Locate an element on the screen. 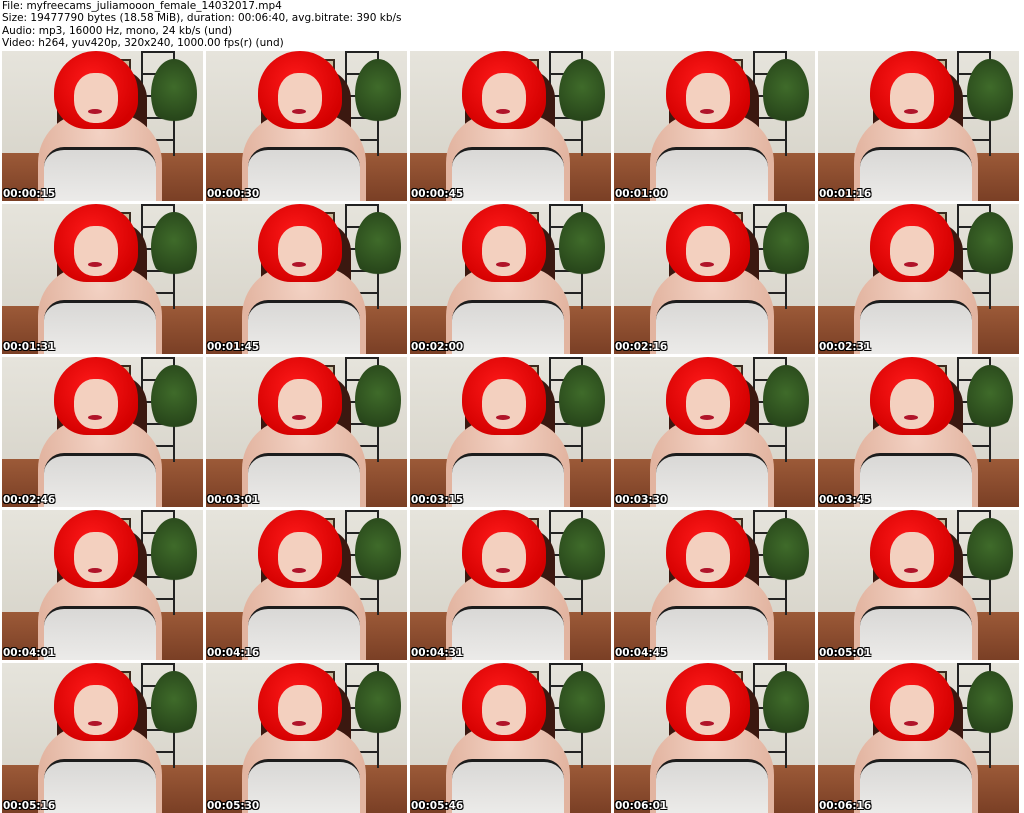 The image size is (1024, 813). thumbnail-timestamp: 00:02:31 is located at coordinates (845, 347).